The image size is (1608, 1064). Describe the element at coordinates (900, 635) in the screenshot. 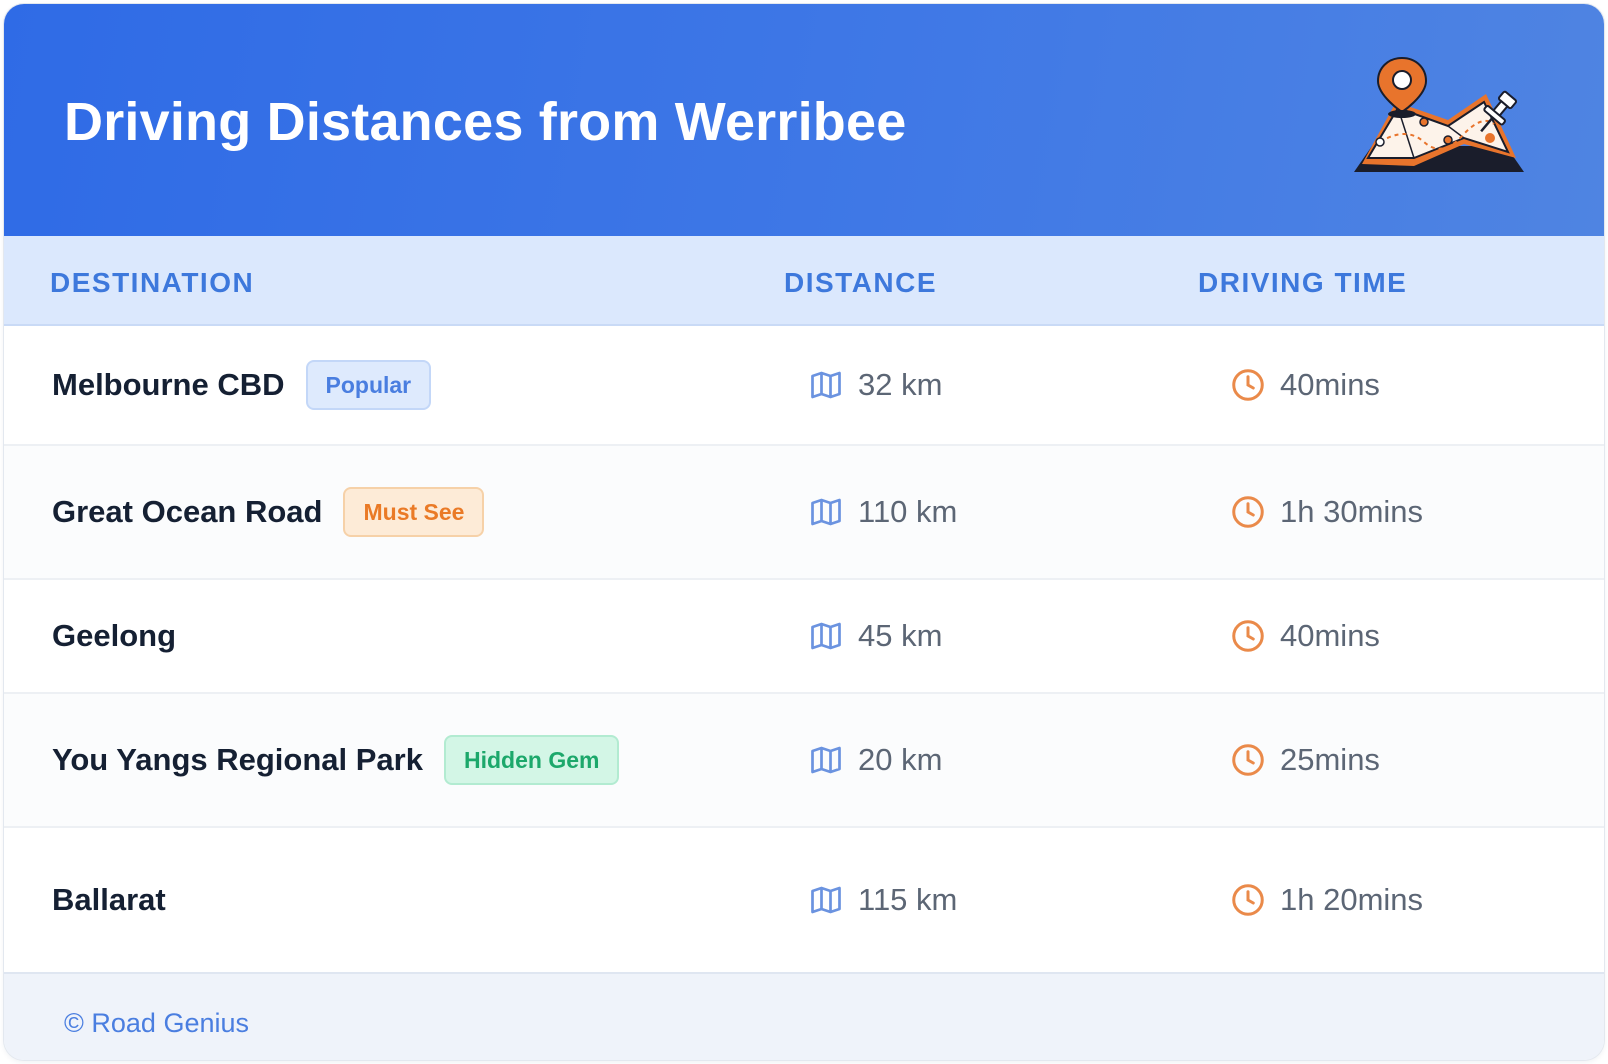

I see `distance-value: 45 km` at that location.